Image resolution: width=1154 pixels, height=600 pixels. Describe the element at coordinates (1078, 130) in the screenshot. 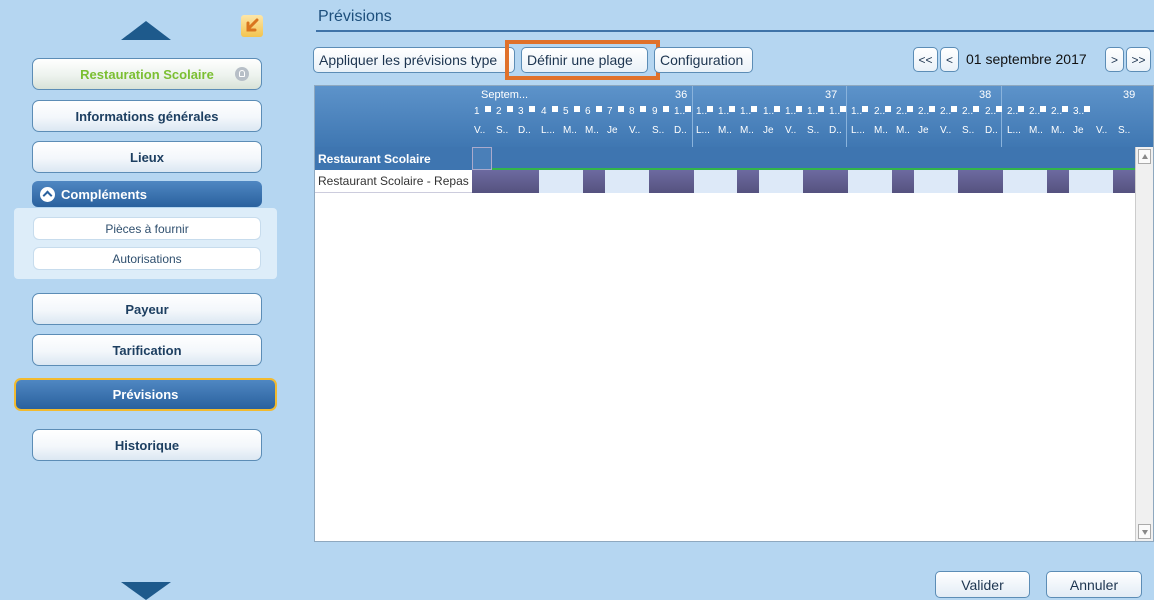

I see `day-name: Je` at that location.